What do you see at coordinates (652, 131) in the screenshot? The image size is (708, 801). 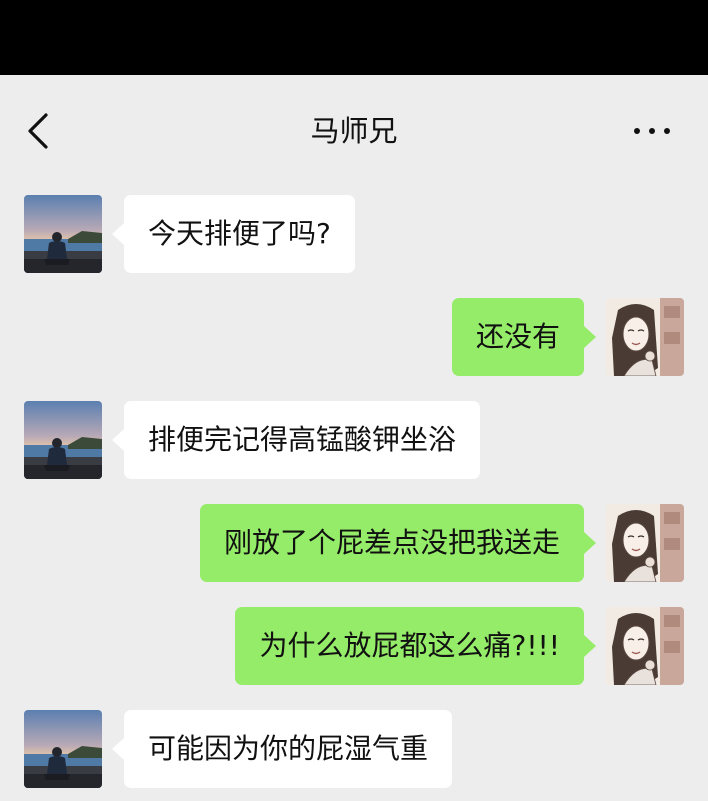 I see `more-button` at bounding box center [652, 131].